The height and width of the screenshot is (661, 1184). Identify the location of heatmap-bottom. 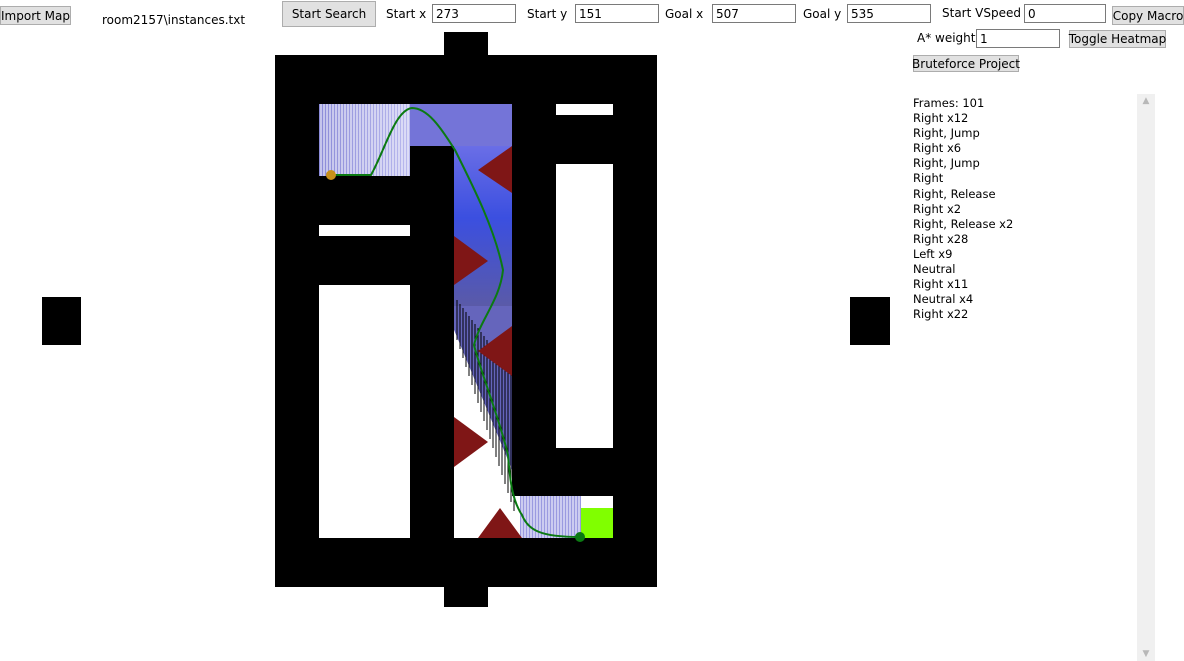
(550, 517).